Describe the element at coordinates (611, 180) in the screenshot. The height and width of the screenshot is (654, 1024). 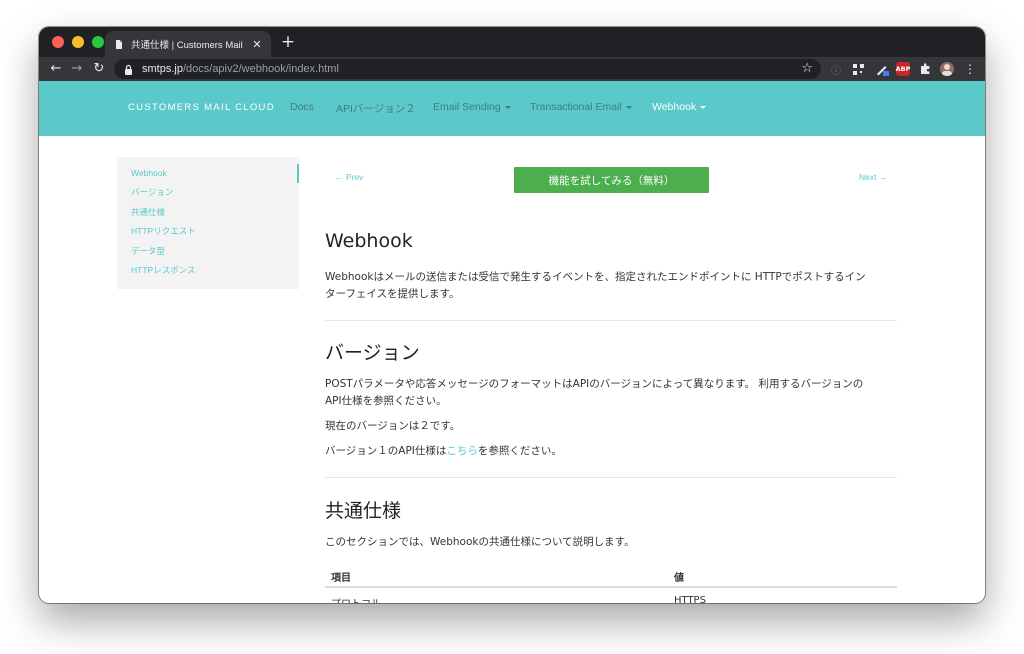
I see `try-free-button: 機能を試してみる（無料）` at that location.